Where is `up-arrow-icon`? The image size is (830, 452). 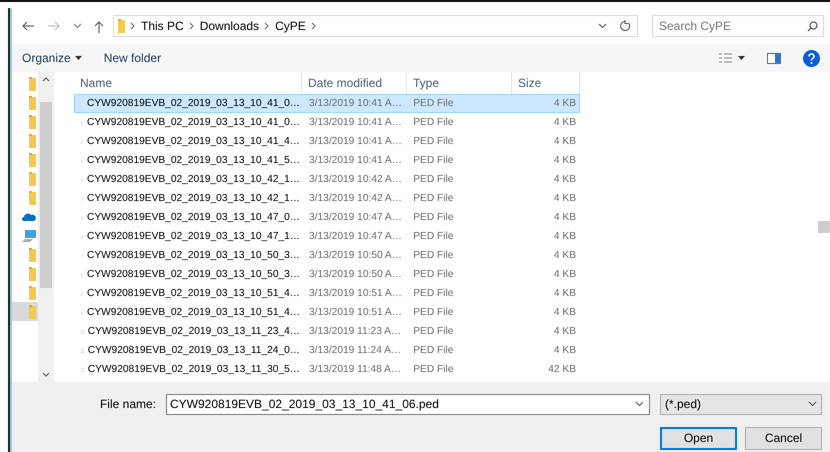
up-arrow-icon is located at coordinates (99, 26).